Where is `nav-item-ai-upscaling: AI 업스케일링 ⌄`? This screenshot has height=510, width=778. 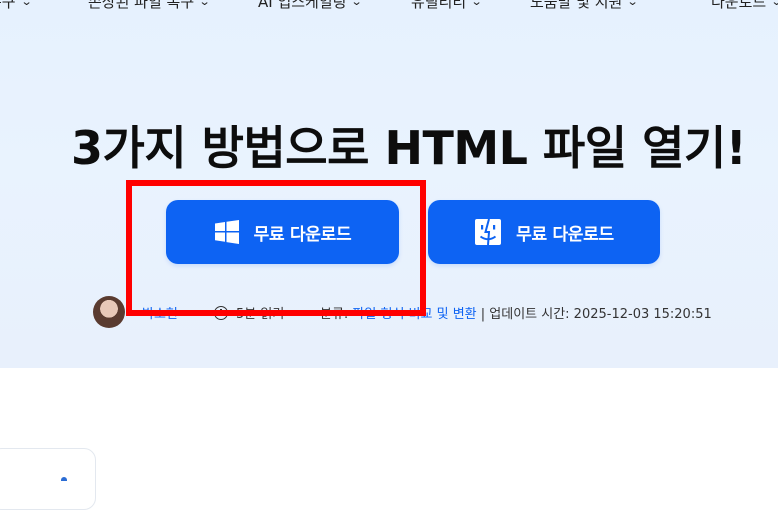 nav-item-ai-upscaling: AI 업스케일링 ⌄ is located at coordinates (311, 6).